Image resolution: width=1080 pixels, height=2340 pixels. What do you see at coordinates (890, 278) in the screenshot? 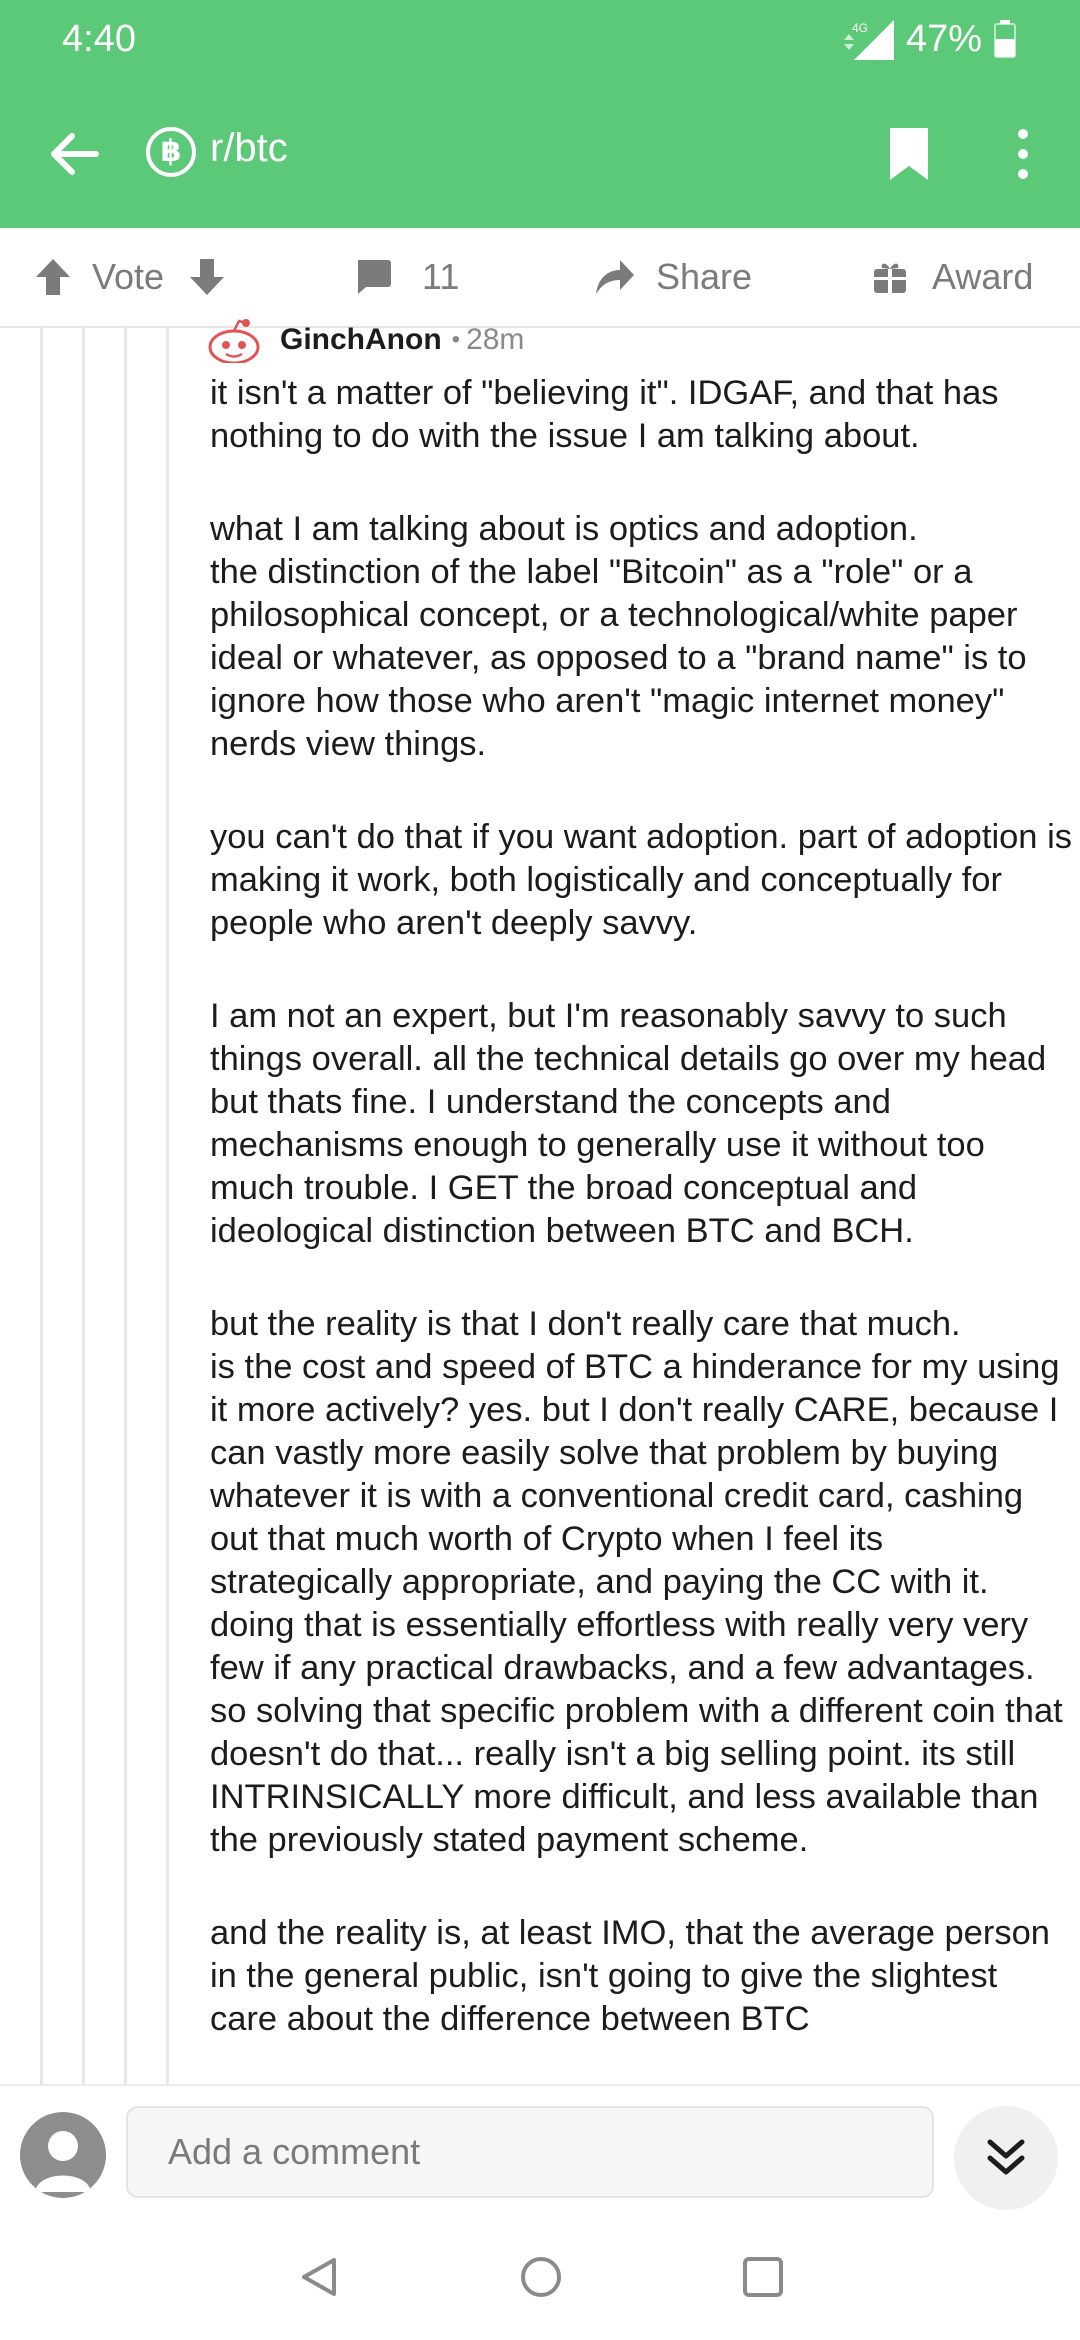
I see `gift-icon` at bounding box center [890, 278].